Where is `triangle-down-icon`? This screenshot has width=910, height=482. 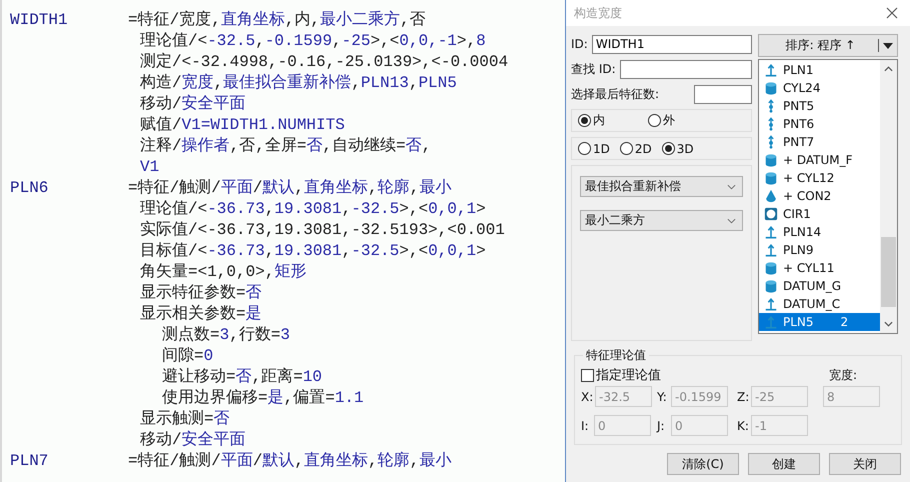 triangle-down-icon is located at coordinates (888, 45).